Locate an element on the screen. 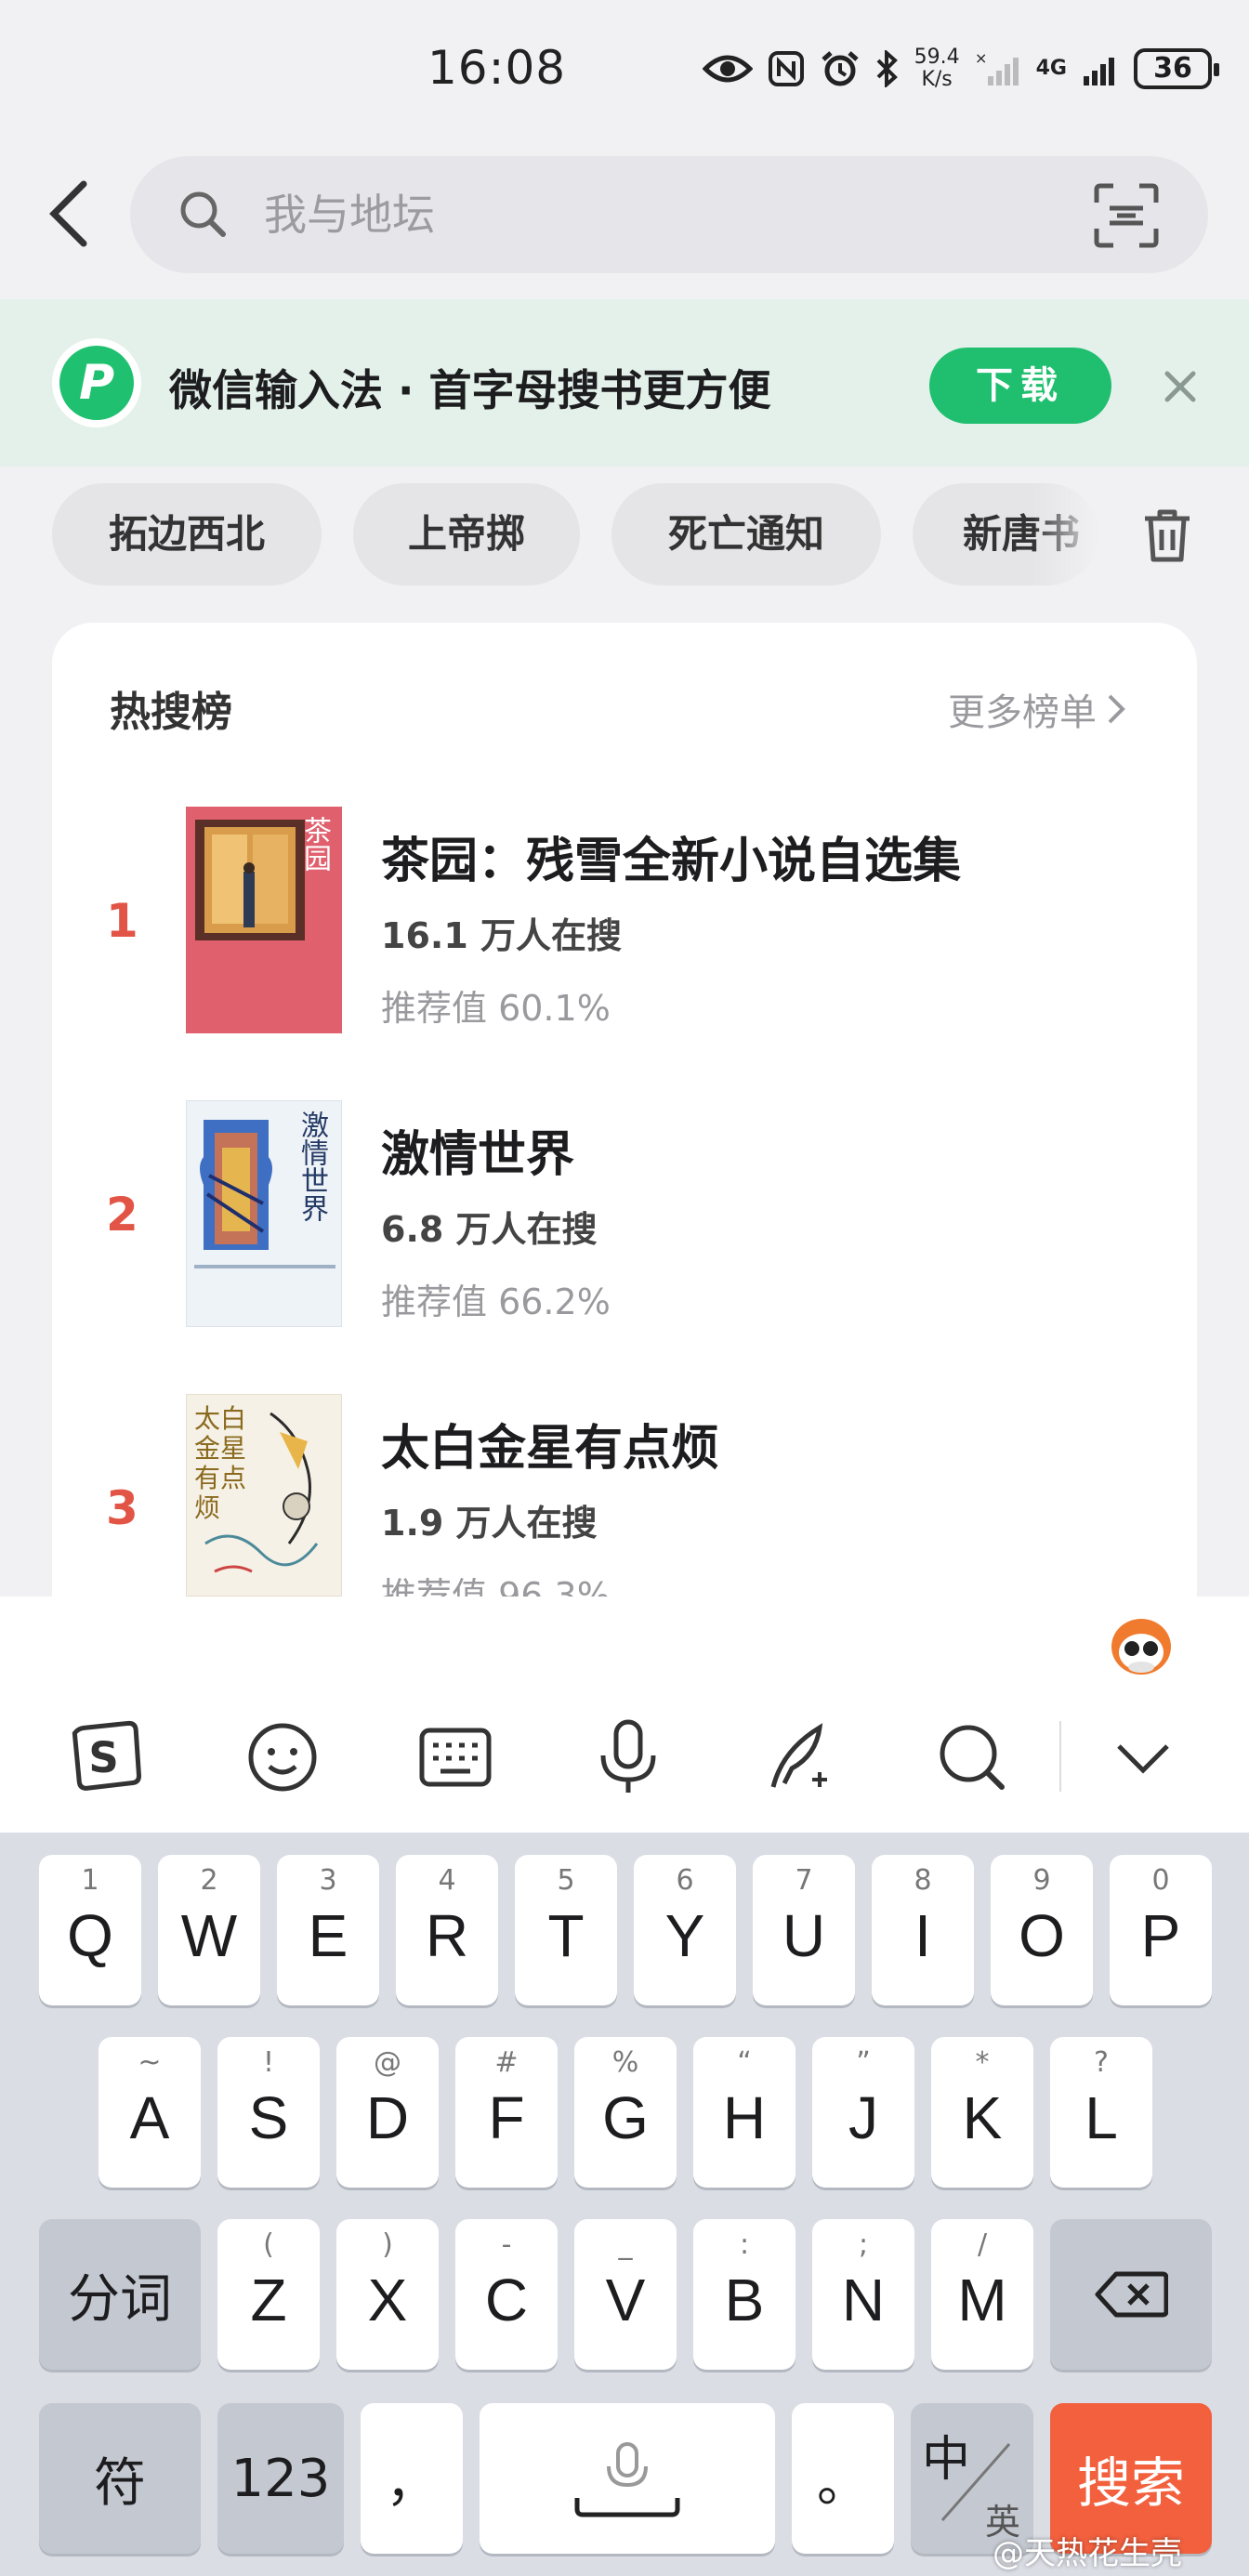  number-key: 123 is located at coordinates (280, 2478).